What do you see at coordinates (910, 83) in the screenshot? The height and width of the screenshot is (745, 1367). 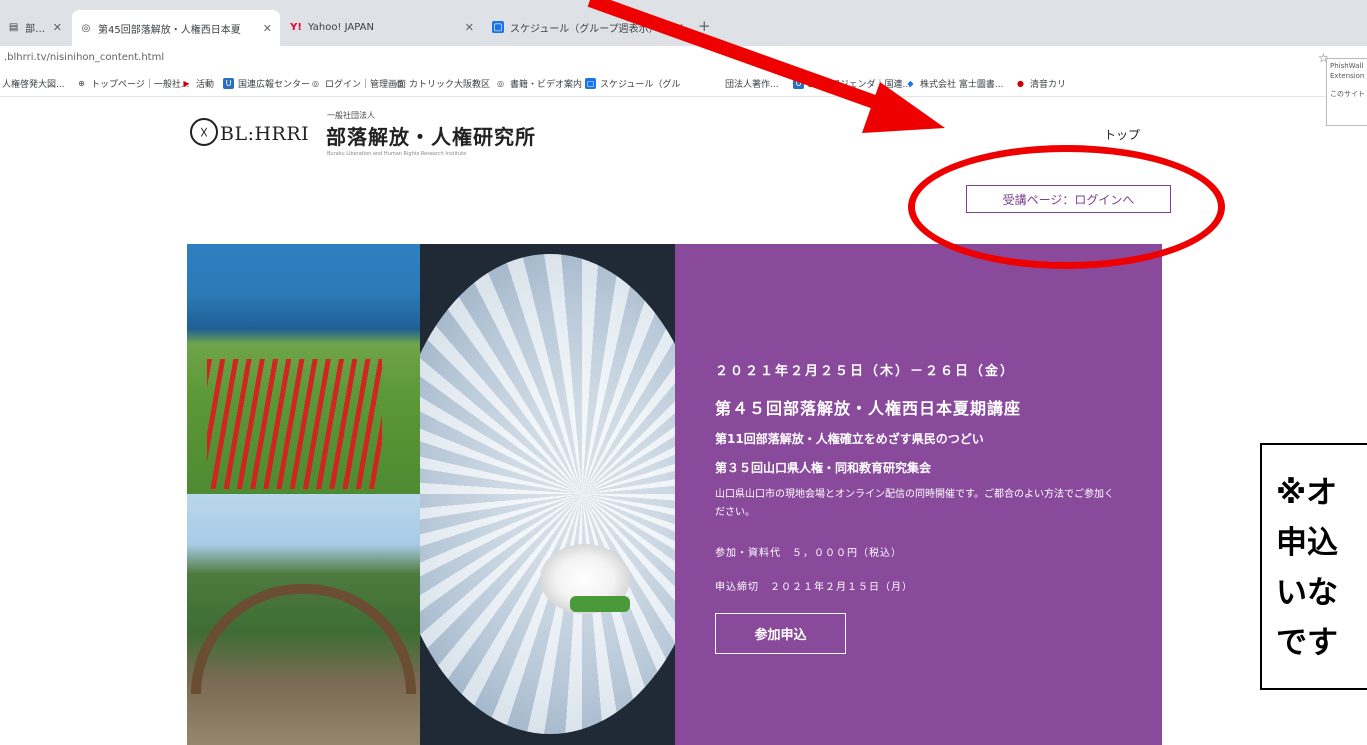 I see `bookmark-icon: ◆` at bounding box center [910, 83].